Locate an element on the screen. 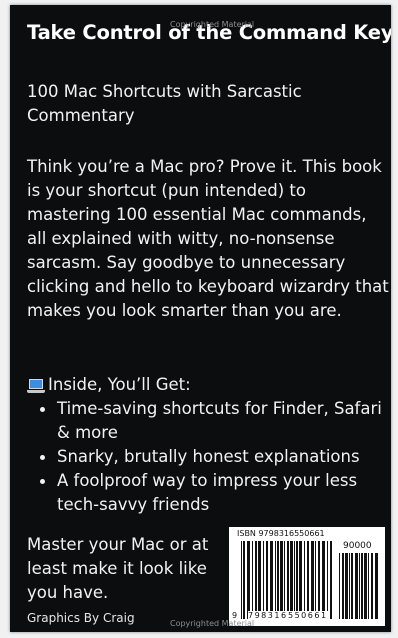 This screenshot has height=638, width=398. copyright-watermark-top: Copyrighted Material is located at coordinates (212, 24).